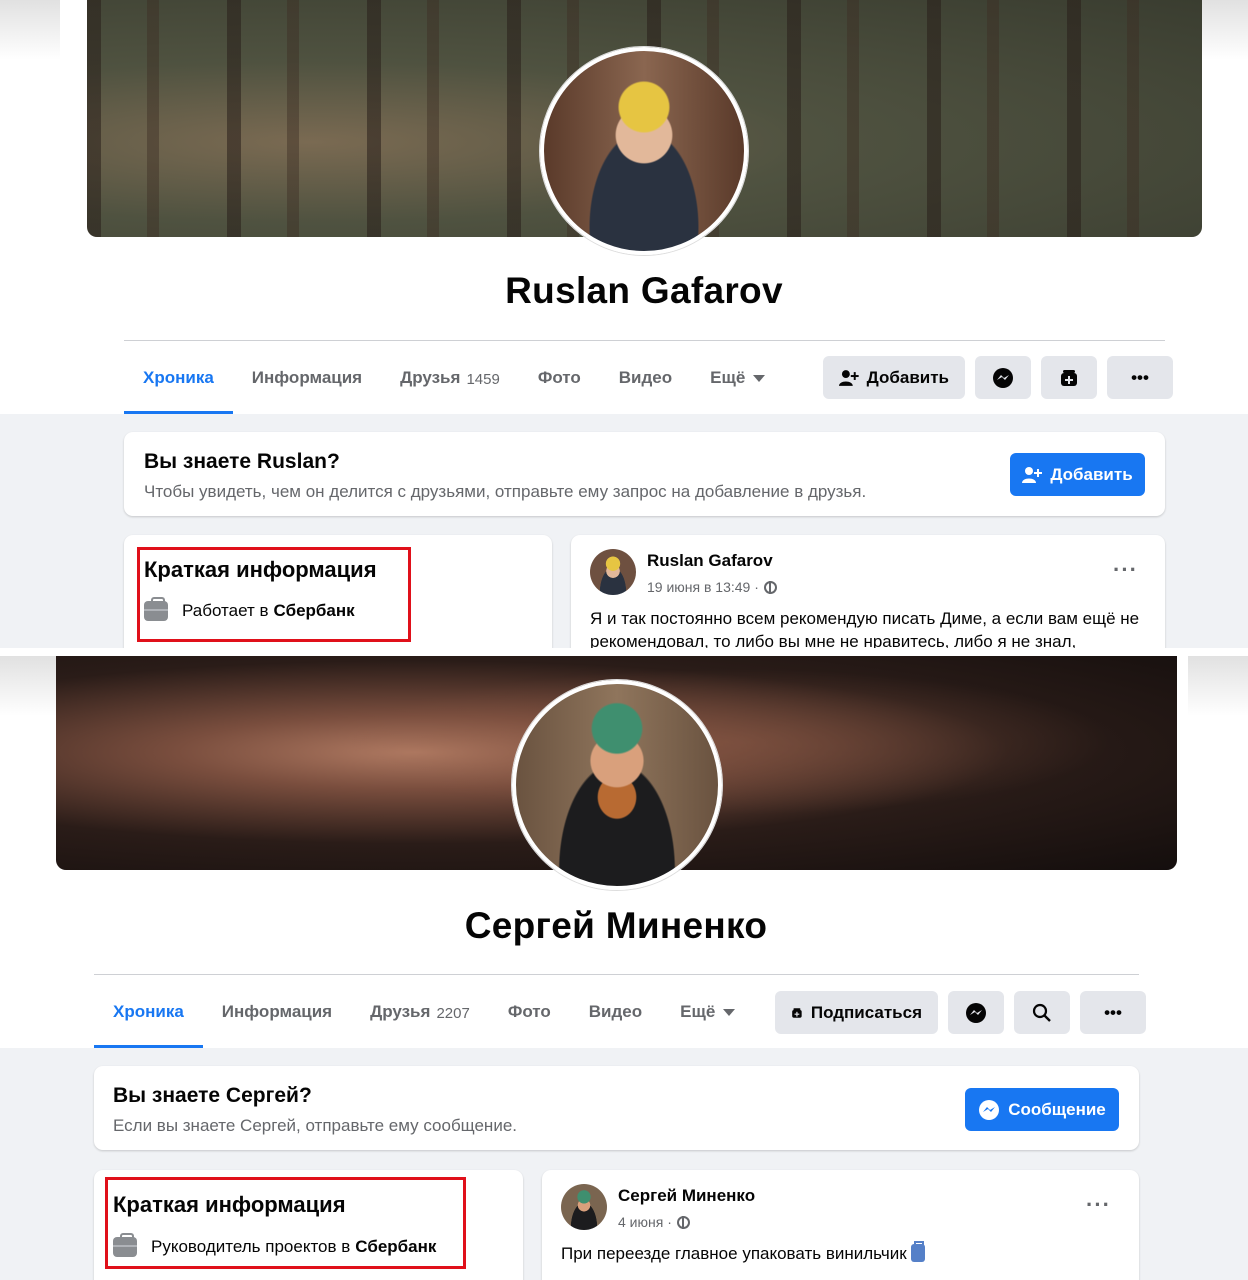 The width and height of the screenshot is (1248, 1280). I want to click on add-friend-label: Добавить, so click(907, 377).